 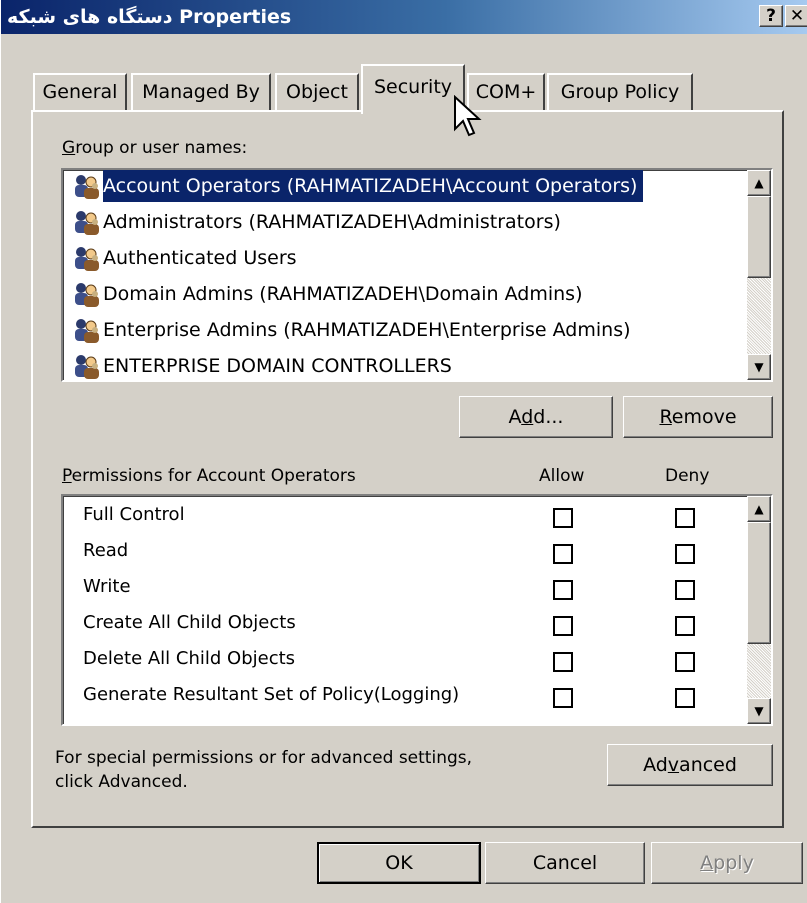 What do you see at coordinates (155, 148) in the screenshot?
I see `group-or-user-names-label: Group or user names:` at bounding box center [155, 148].